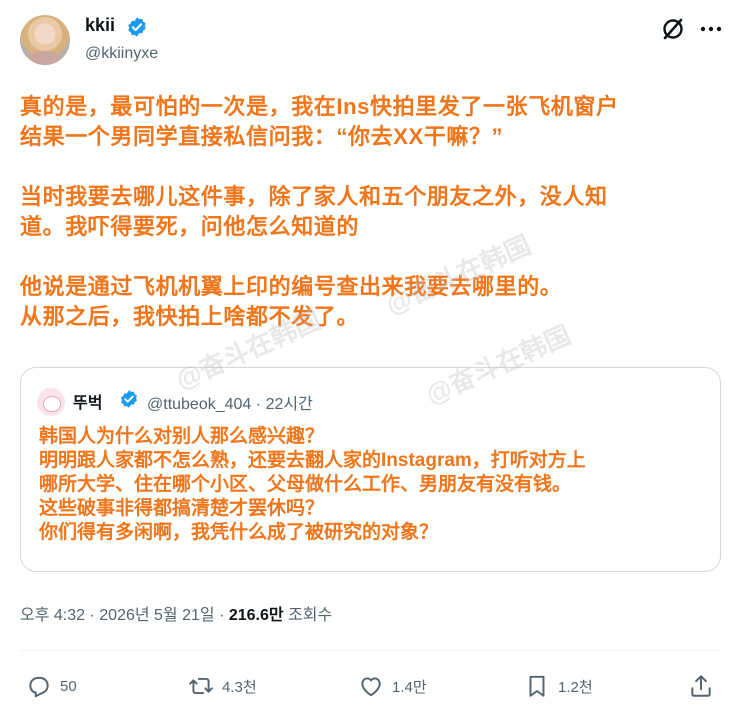 Image resolution: width=743 pixels, height=711 pixels. I want to click on share-button, so click(701, 686).